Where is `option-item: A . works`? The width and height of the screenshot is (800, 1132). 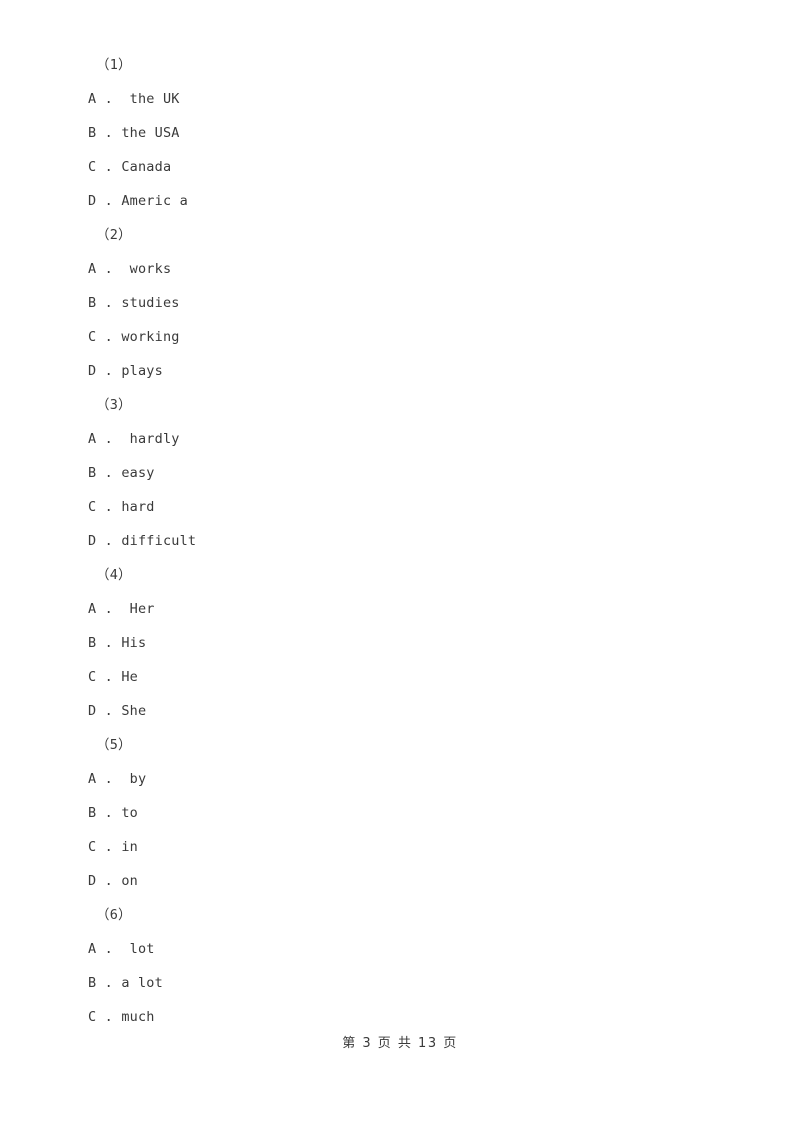
option-item: A . works is located at coordinates (408, 269).